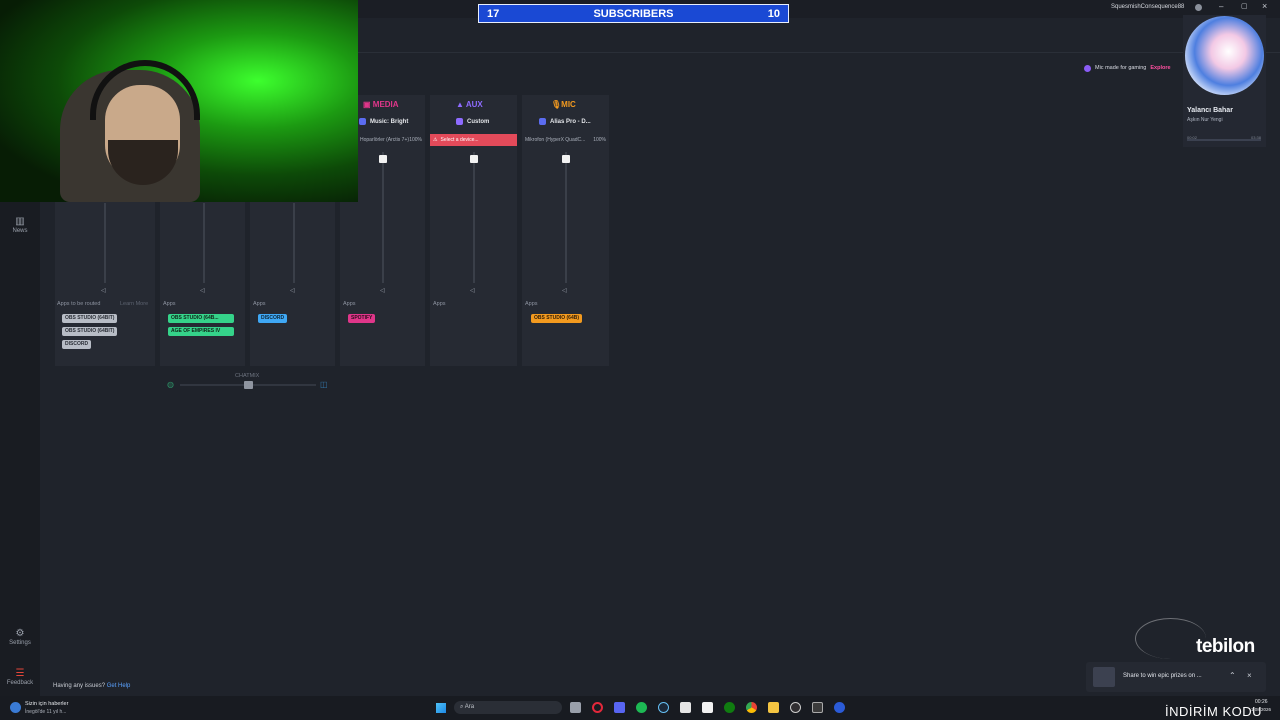  What do you see at coordinates (508, 707) in the screenshot?
I see `taskbar-search: ⌕ Ara` at bounding box center [508, 707].